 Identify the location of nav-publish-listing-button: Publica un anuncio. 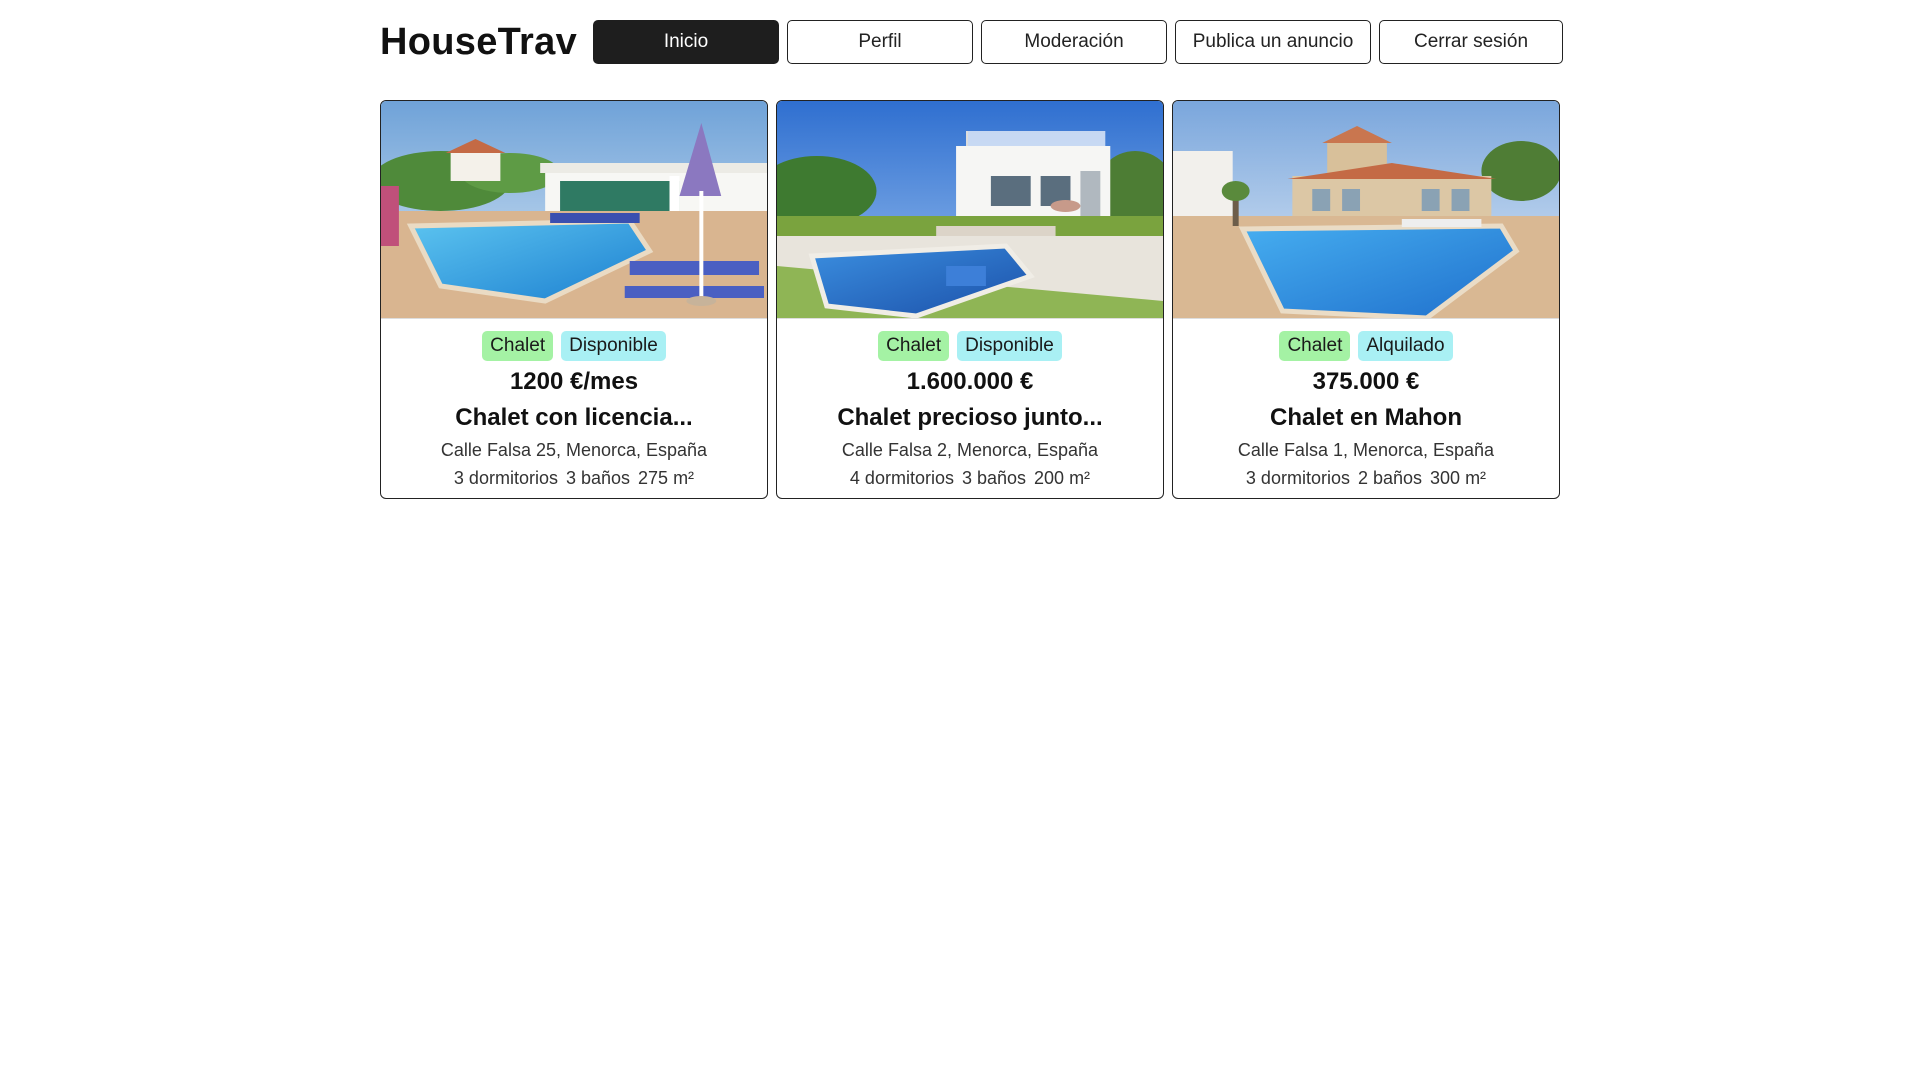
(1273, 42).